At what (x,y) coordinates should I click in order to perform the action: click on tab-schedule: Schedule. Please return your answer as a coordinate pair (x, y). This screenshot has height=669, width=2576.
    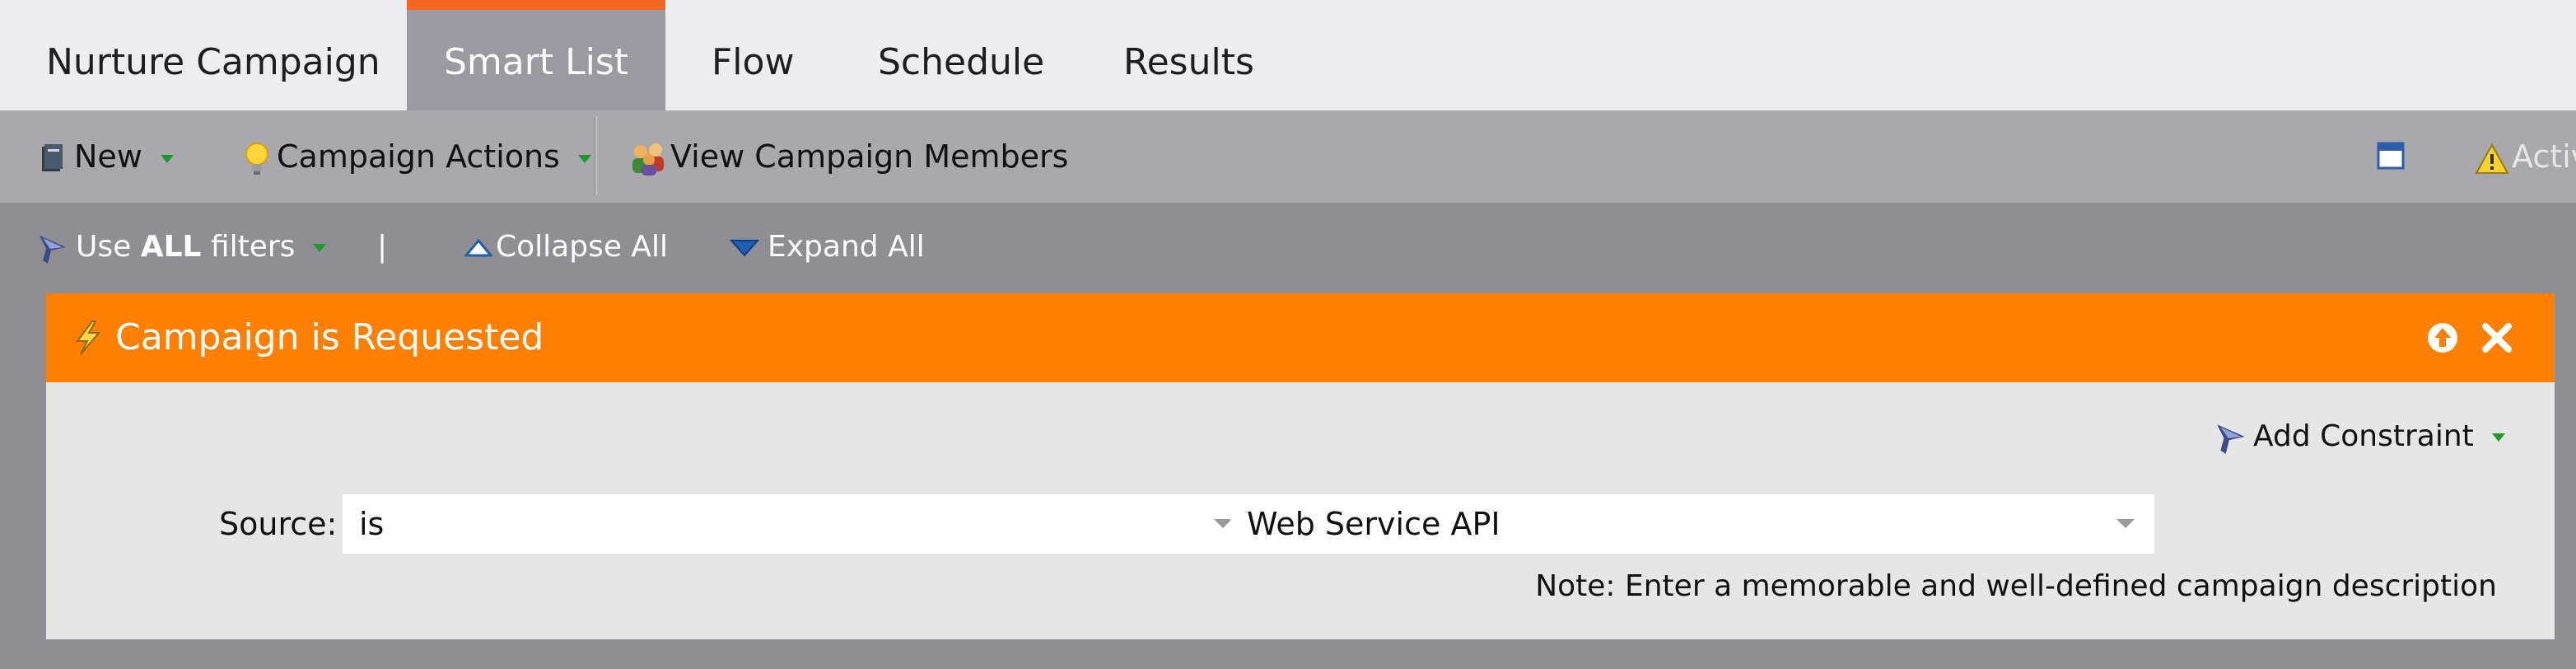
    Looking at the image, I should click on (961, 55).